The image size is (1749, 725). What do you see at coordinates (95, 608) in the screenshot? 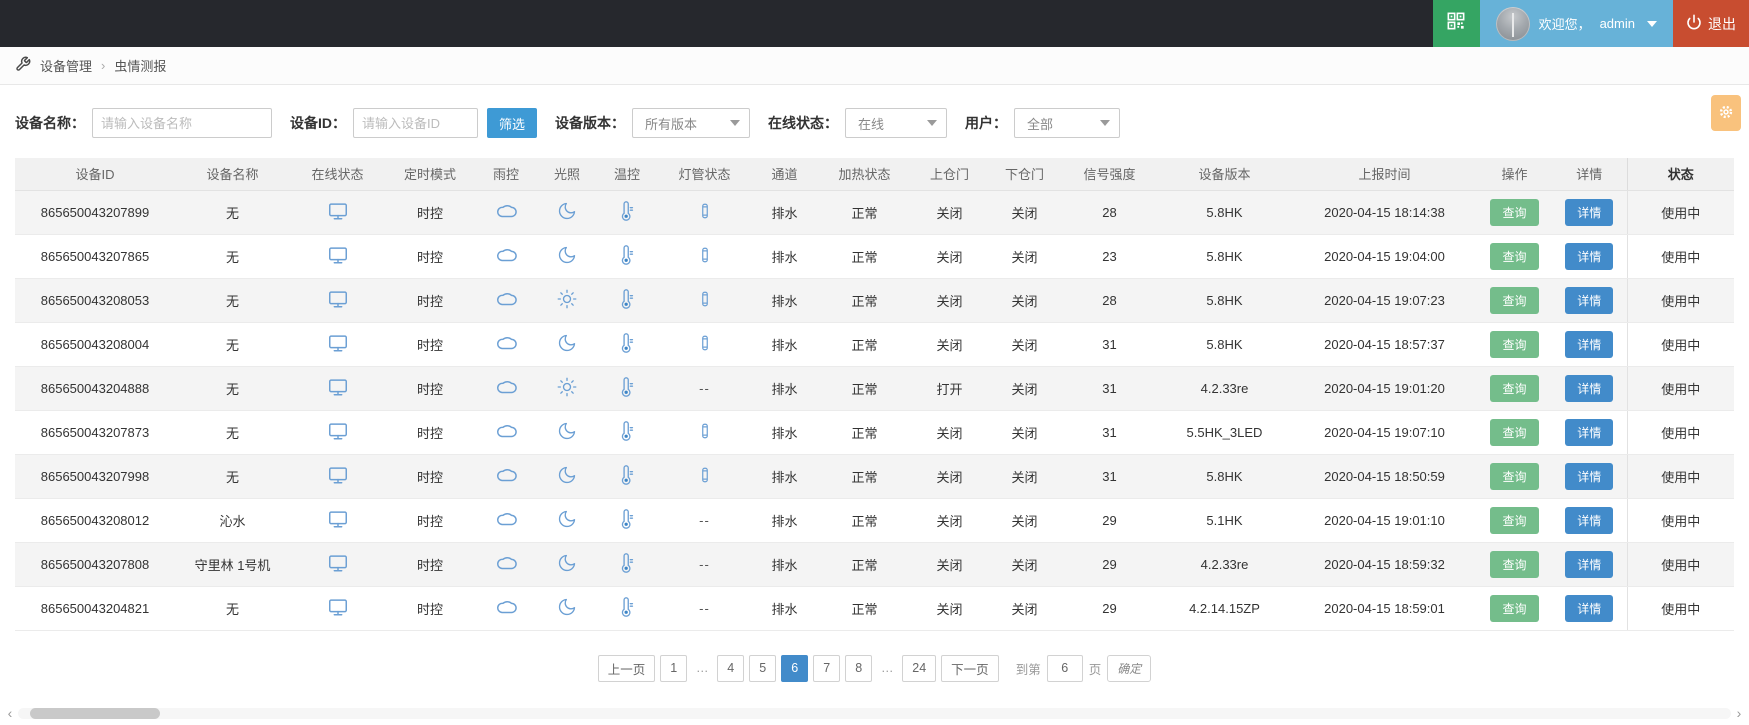
I see `cell-device-id: 865650043204821` at bounding box center [95, 608].